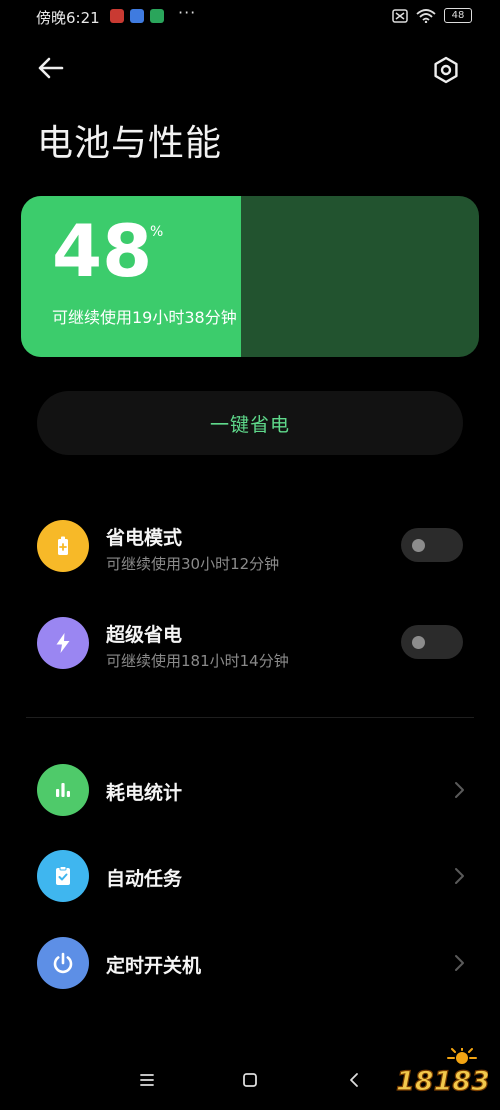  I want to click on wifi-icon, so click(426, 15).